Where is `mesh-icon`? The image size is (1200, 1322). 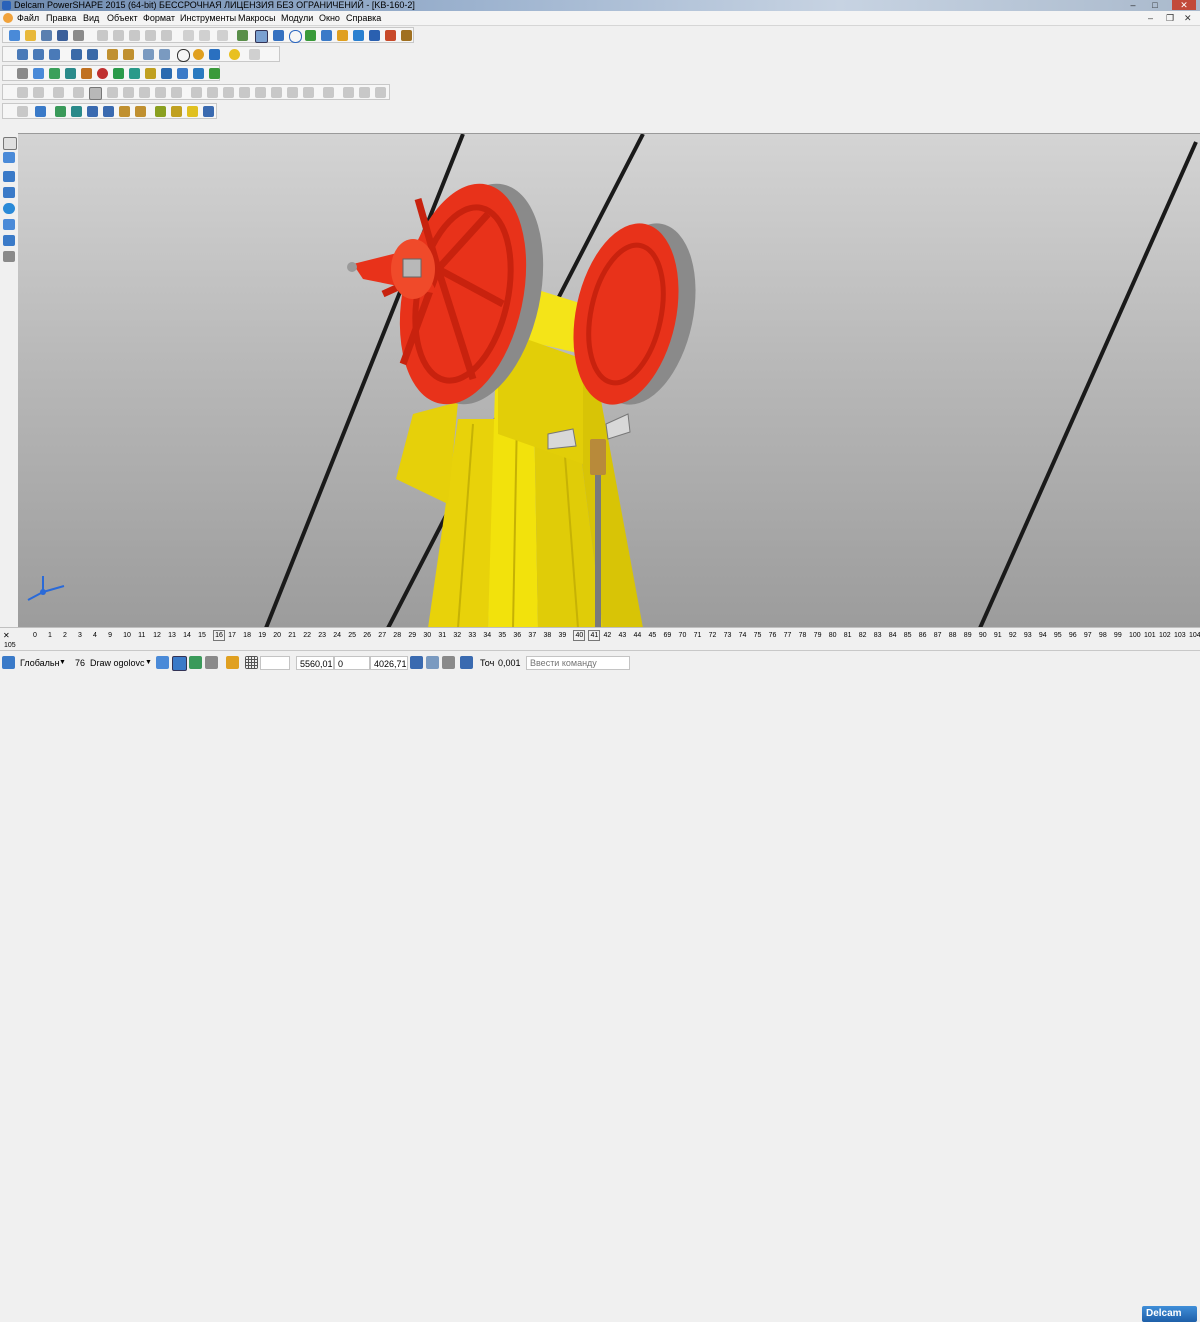 mesh-icon is located at coordinates (70, 73).